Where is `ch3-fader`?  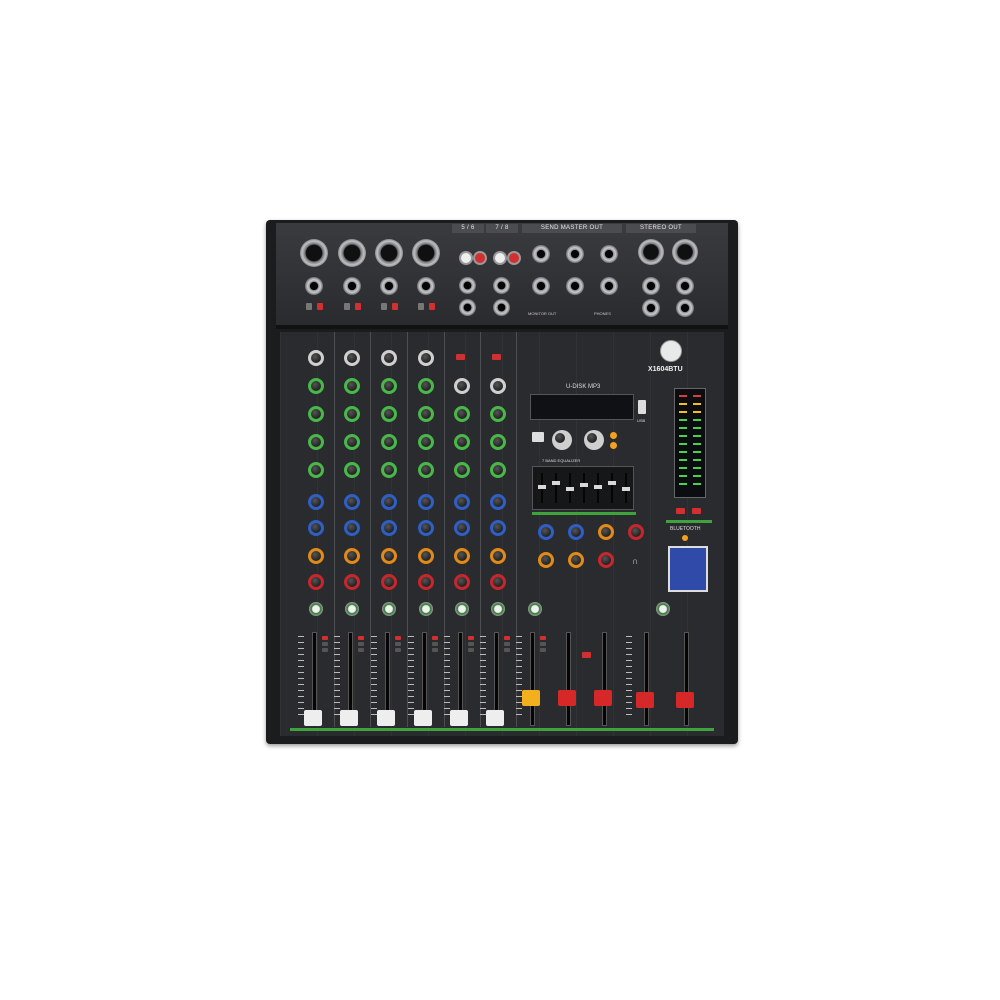 ch3-fader is located at coordinates (386, 718).